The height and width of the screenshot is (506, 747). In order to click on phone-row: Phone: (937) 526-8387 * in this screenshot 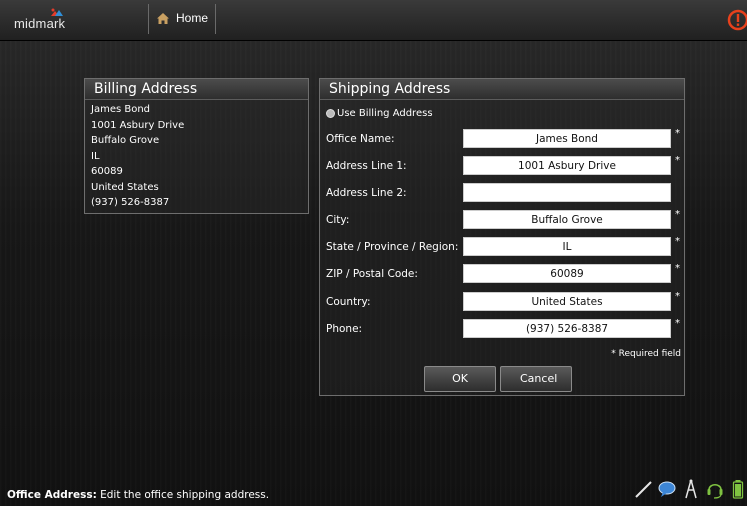, I will do `click(503, 328)`.